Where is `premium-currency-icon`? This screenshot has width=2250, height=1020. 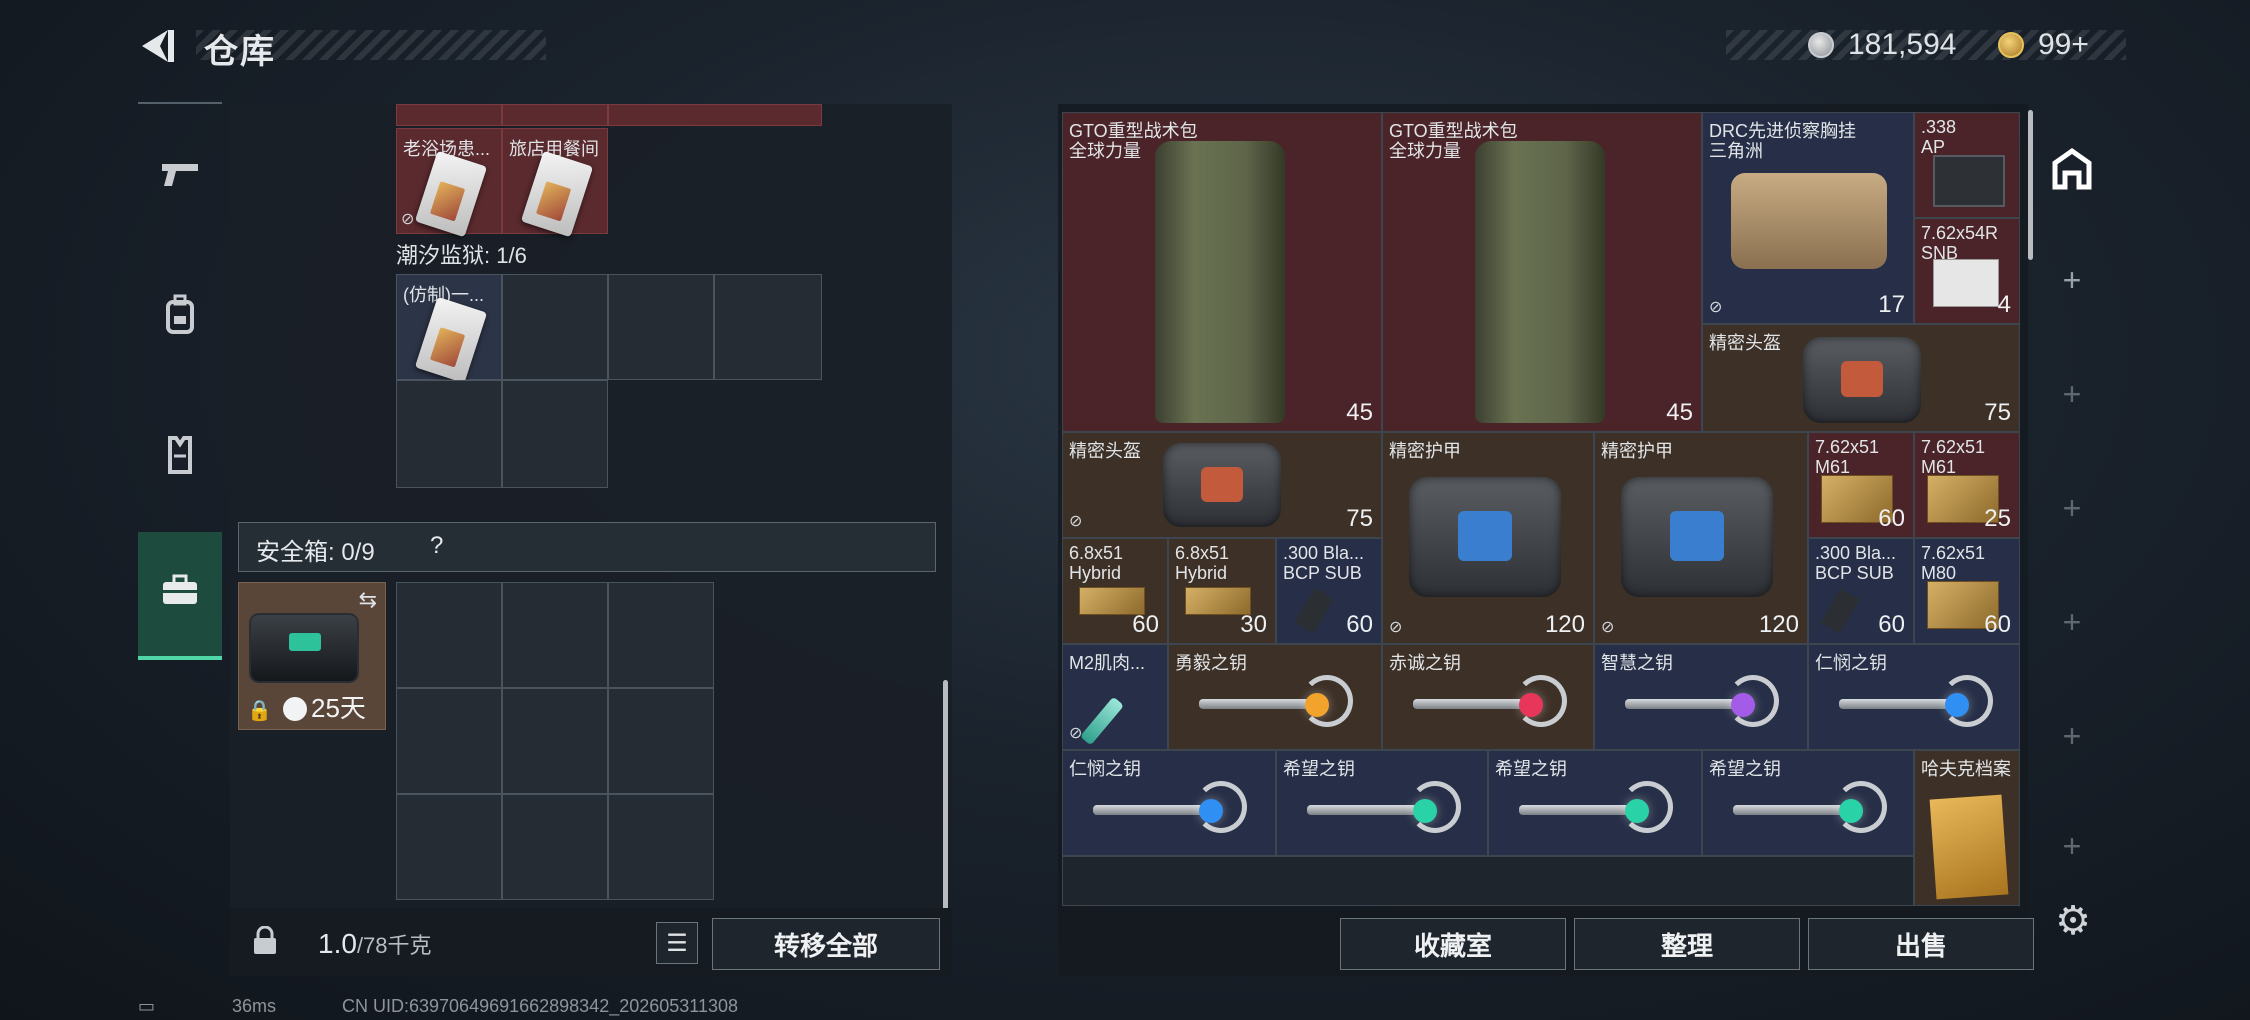 premium-currency-icon is located at coordinates (2011, 45).